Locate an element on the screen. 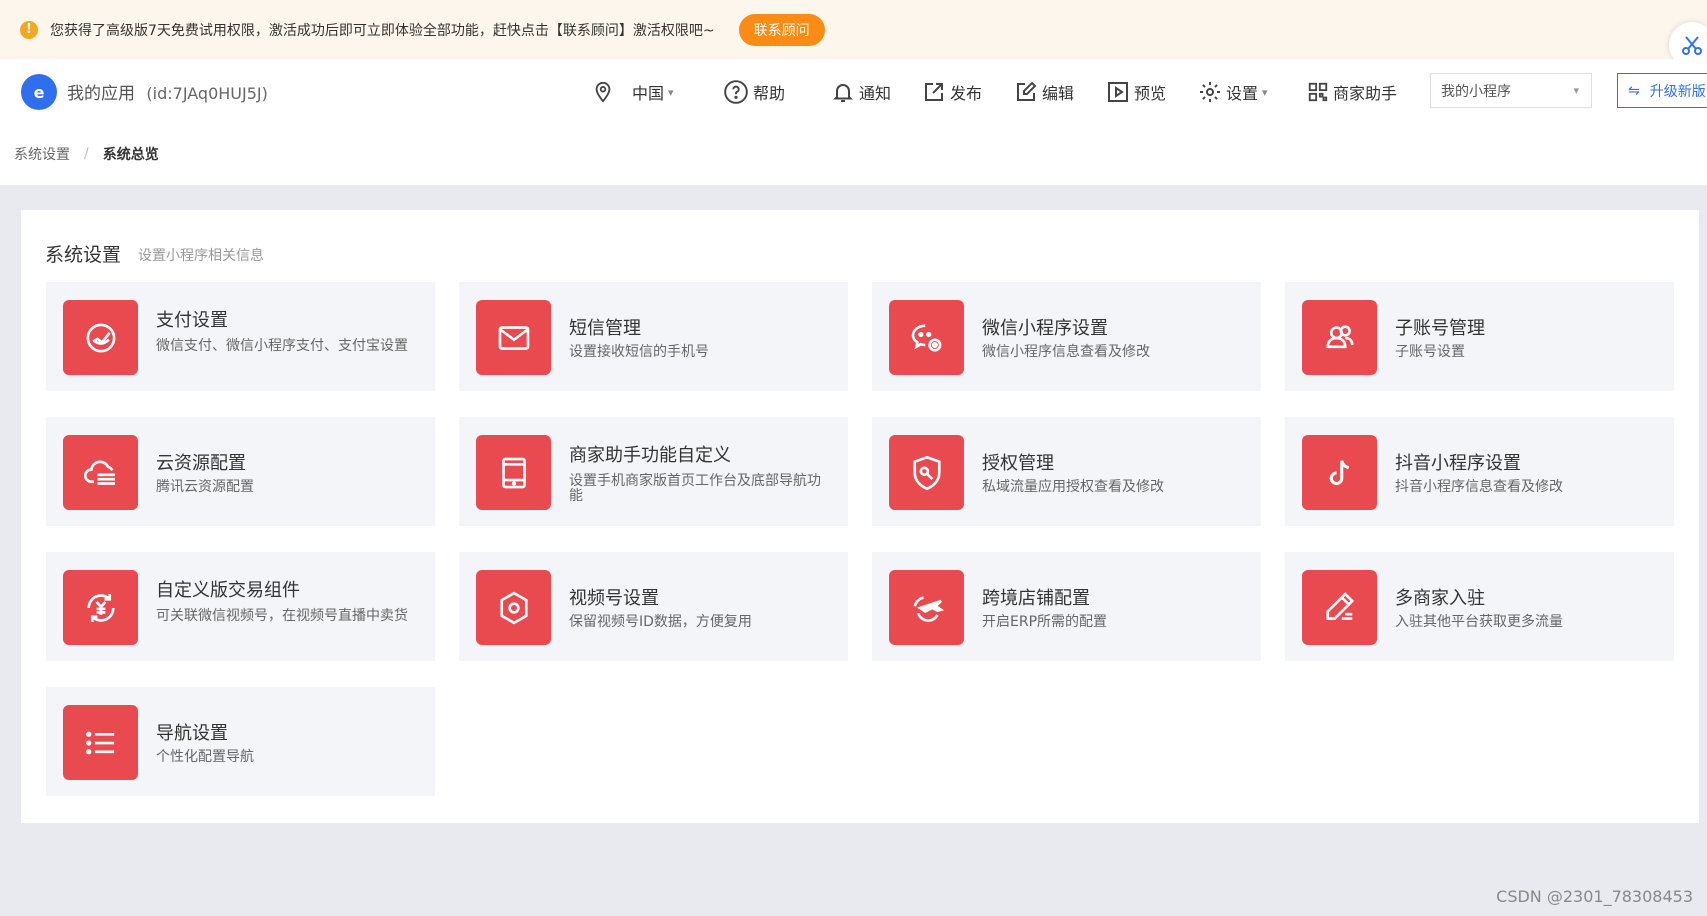 The image size is (1707, 916). mail-icon is located at coordinates (513, 337).